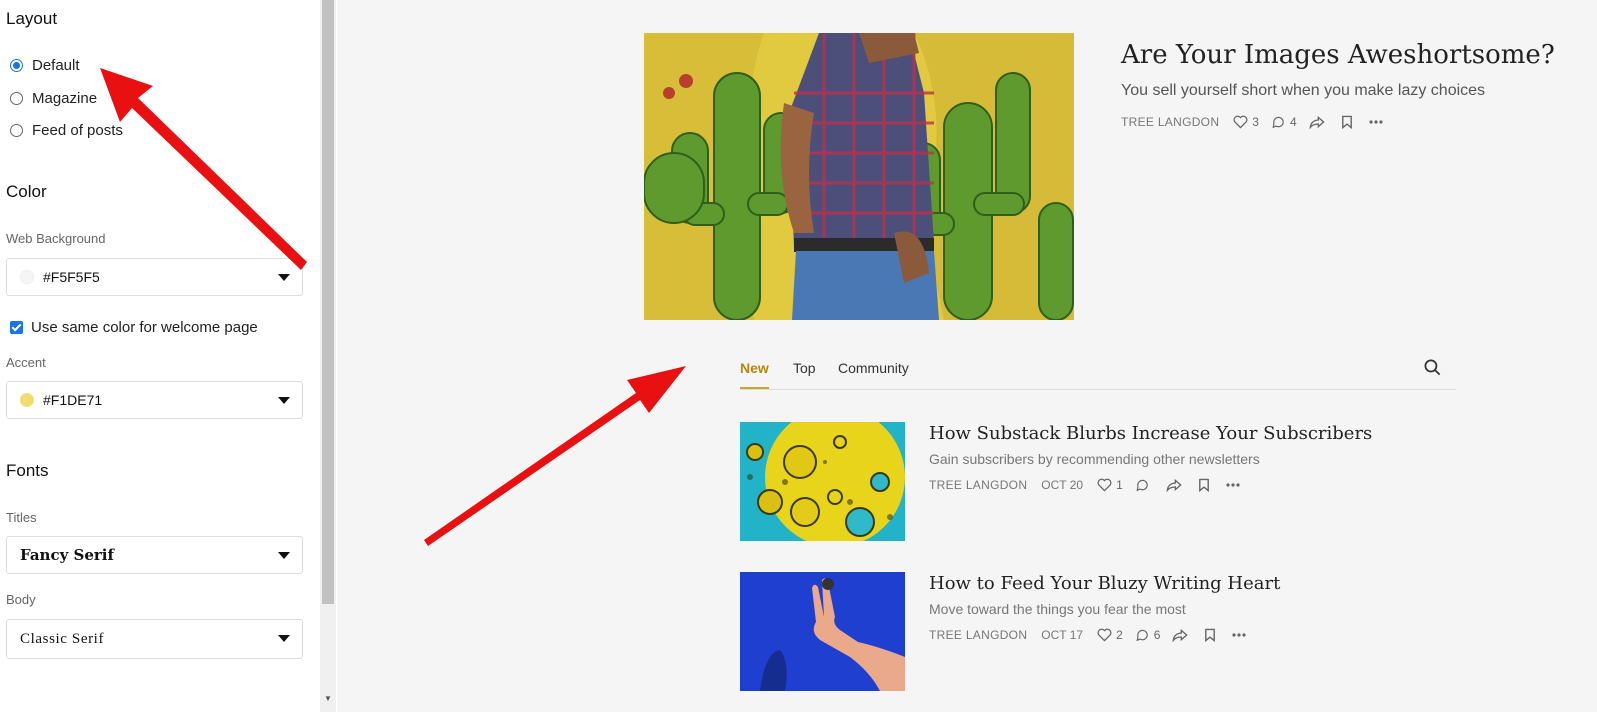 Image resolution: width=1597 pixels, height=712 pixels. I want to click on comment-button, so click(1144, 485).